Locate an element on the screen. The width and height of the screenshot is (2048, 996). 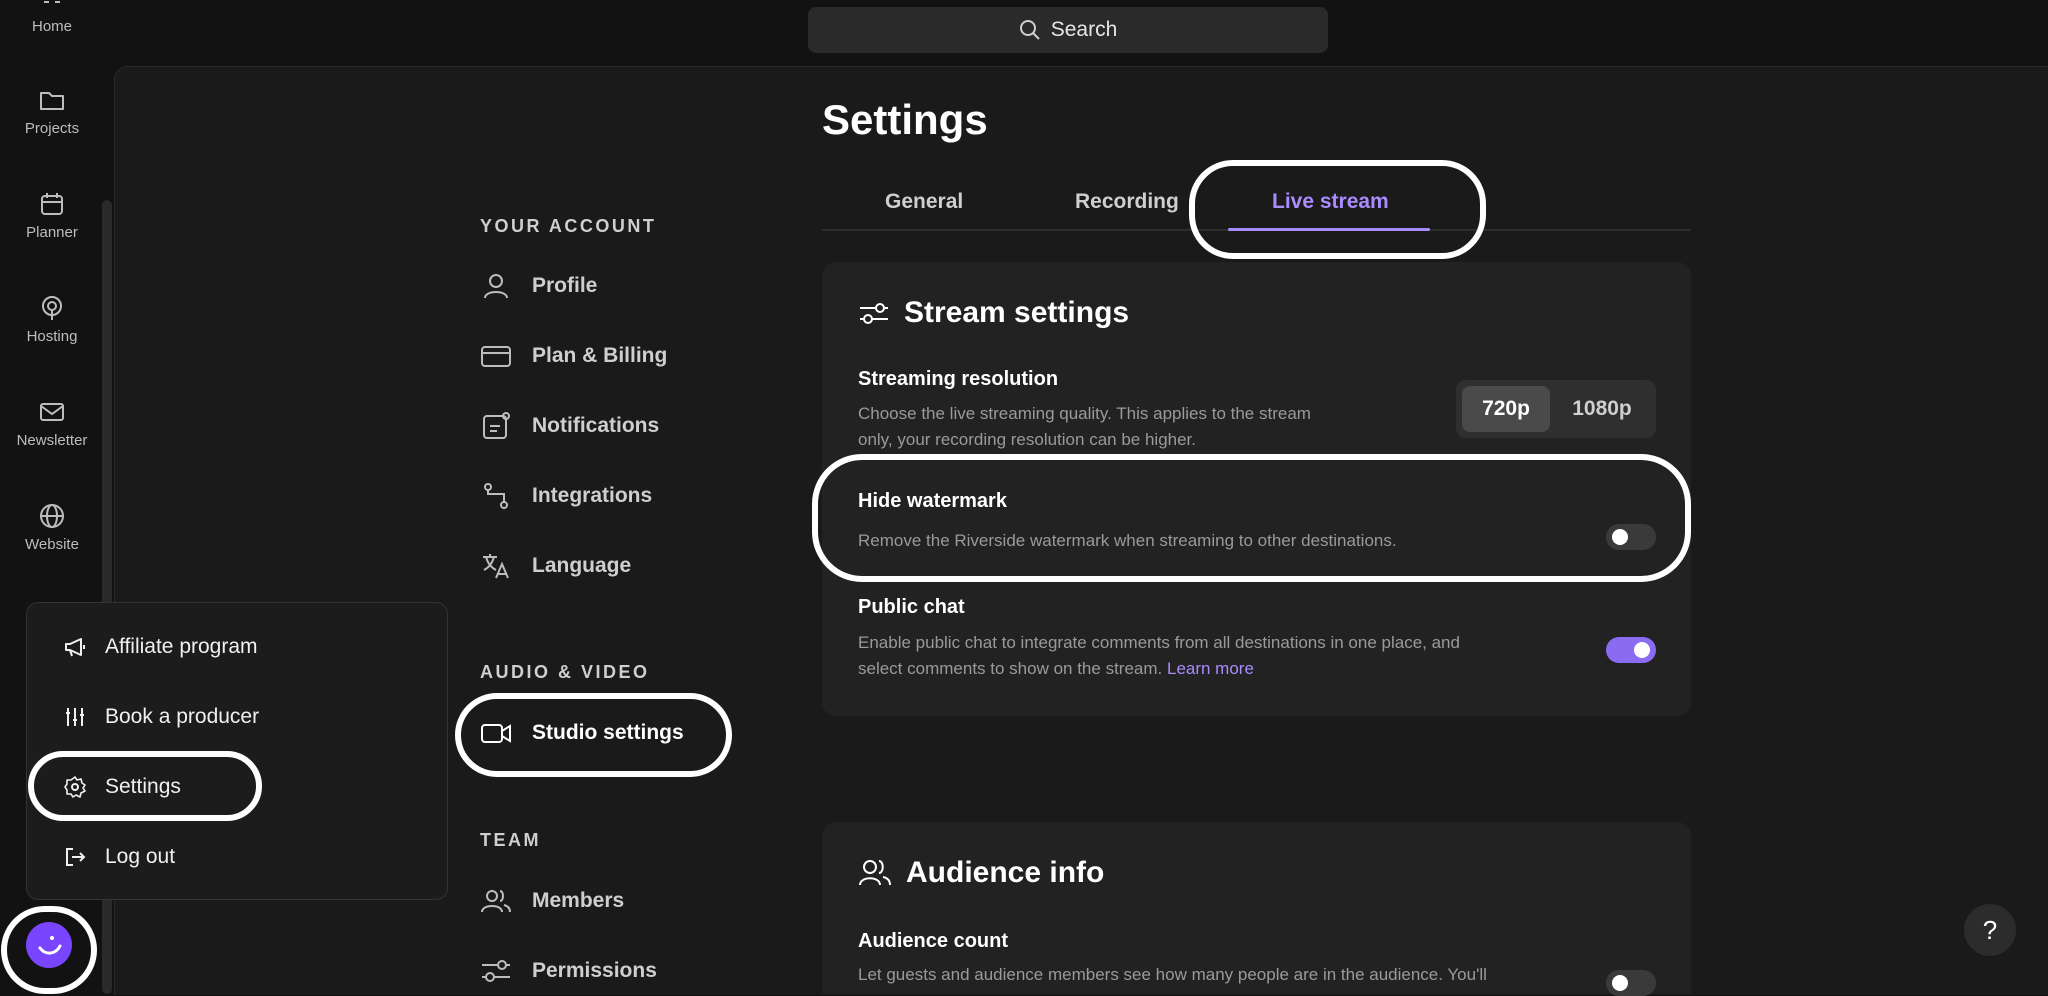
active-tab-indicator is located at coordinates (1329, 229).